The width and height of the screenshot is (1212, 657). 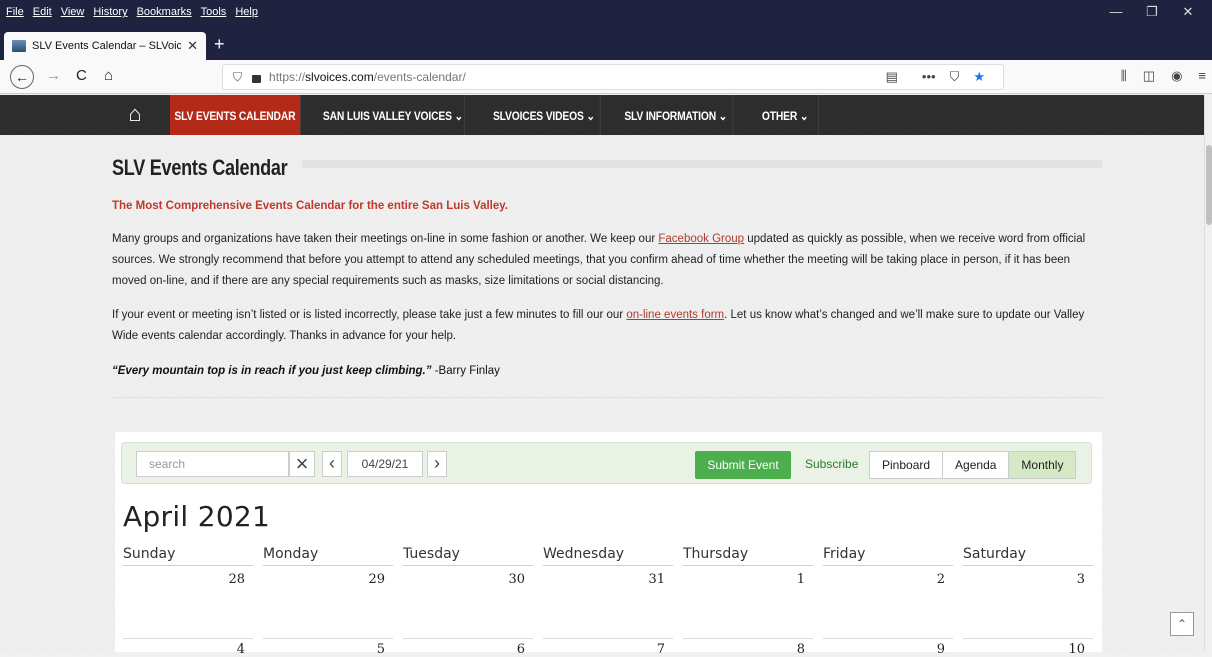 I want to click on menu-bookmarks: Bookmarks, so click(x=164, y=12).